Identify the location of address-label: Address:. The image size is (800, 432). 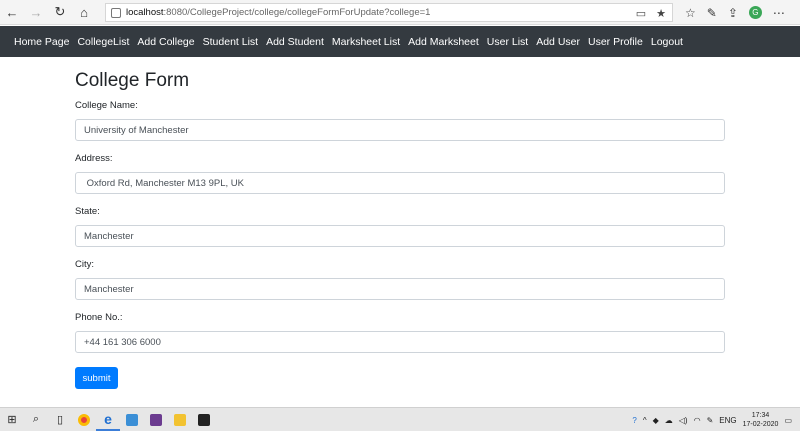
(94, 158).